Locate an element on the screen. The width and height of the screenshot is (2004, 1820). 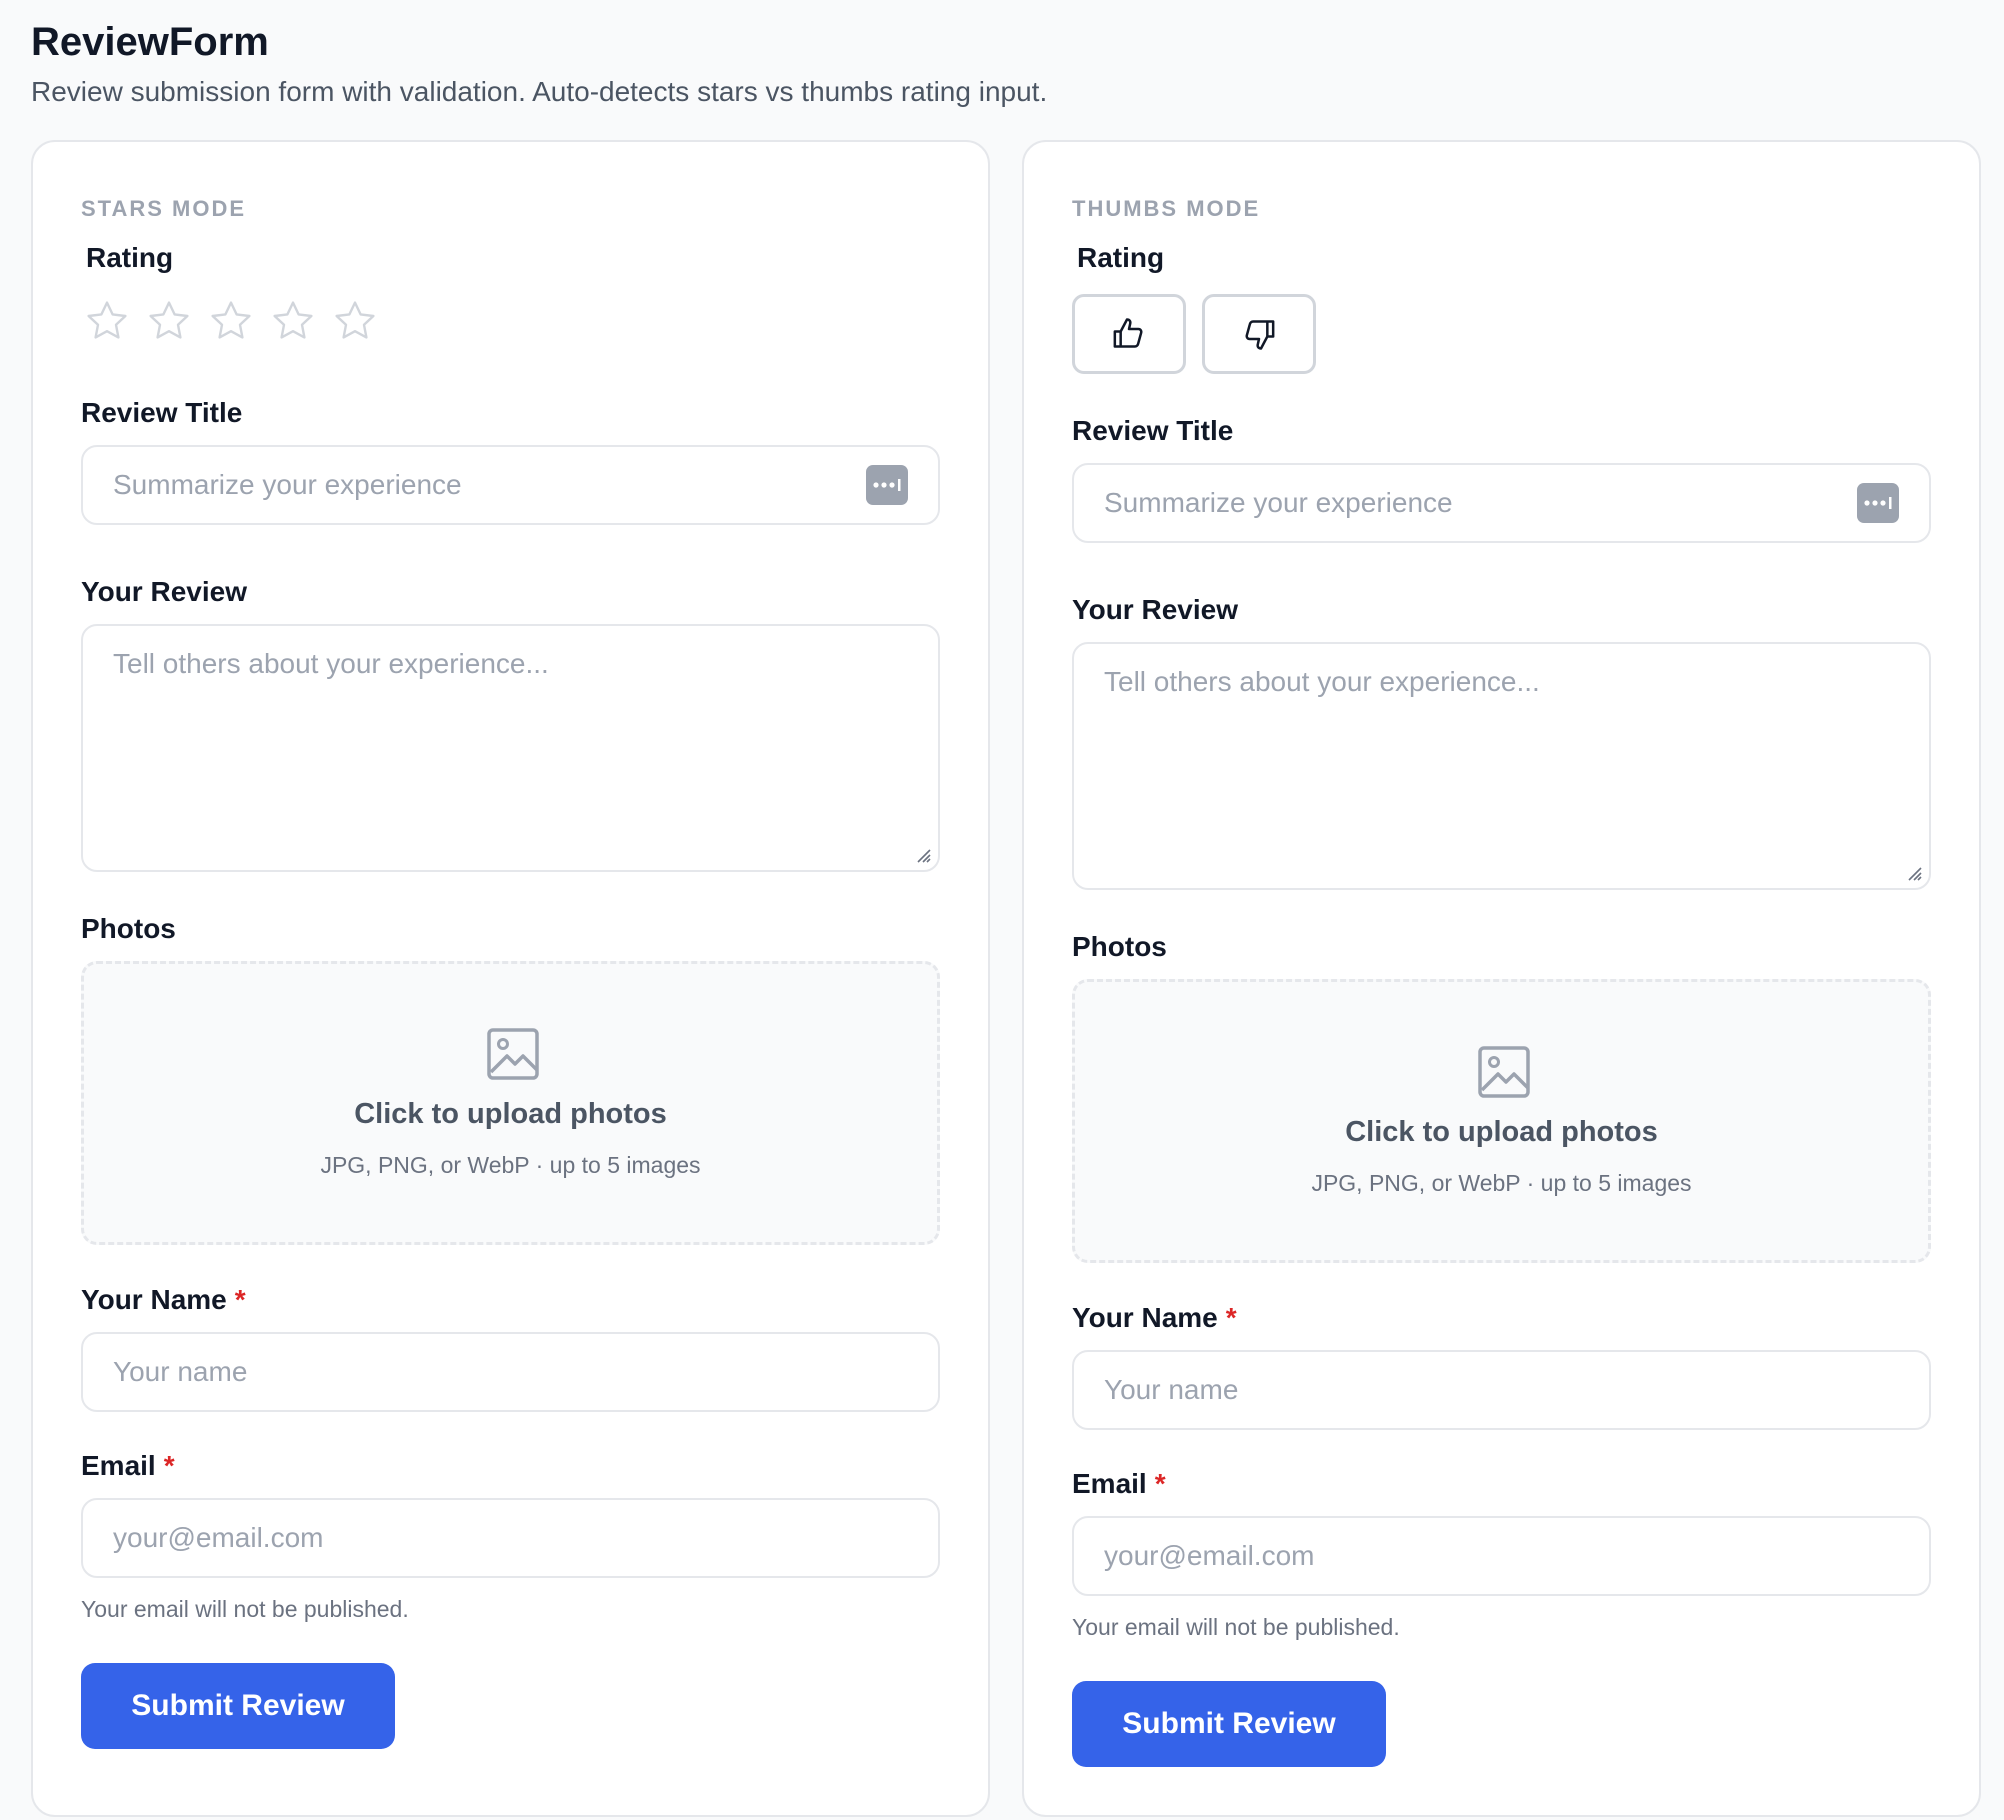
star-rating is located at coordinates (231, 321).